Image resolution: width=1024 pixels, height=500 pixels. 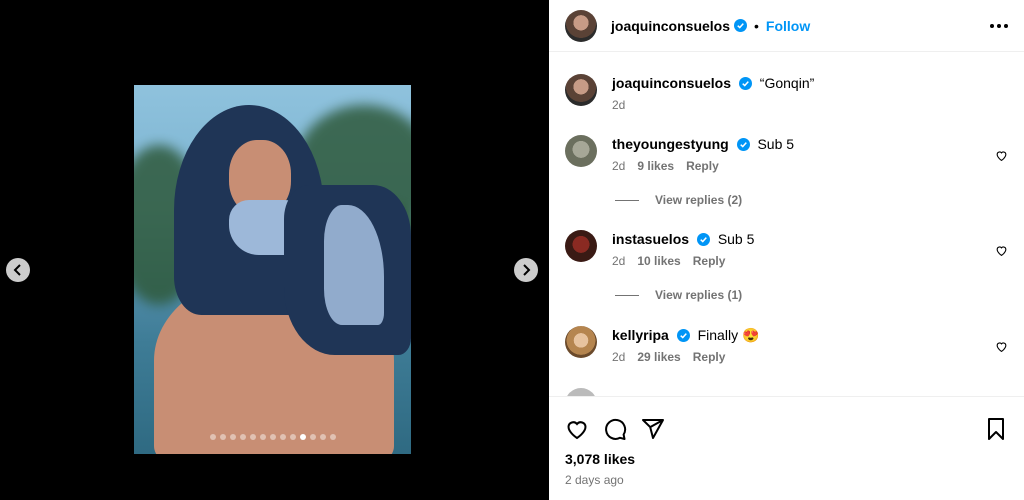 I want to click on comment-item: kellyripa Finally 😍 2d 29 likes Reply, so click(x=786, y=345).